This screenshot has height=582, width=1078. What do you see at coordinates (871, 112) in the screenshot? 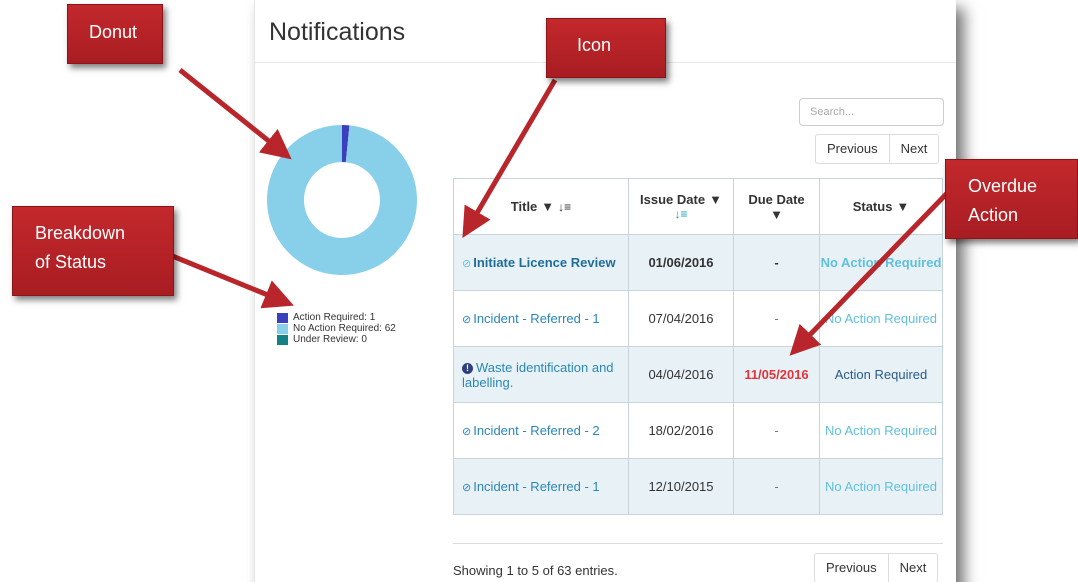
I see `search-input` at bounding box center [871, 112].